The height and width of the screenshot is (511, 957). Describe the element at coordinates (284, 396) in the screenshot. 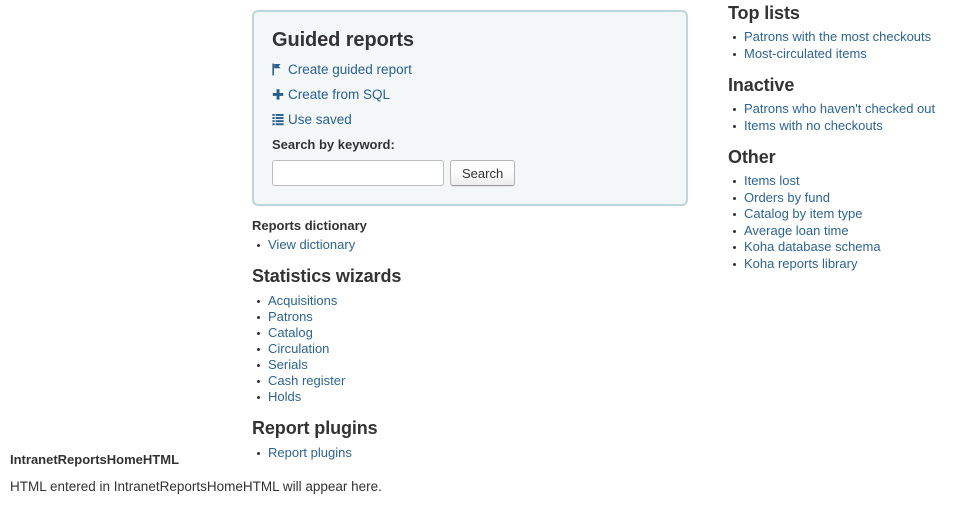

I see `stat-holds-link: Holds` at that location.